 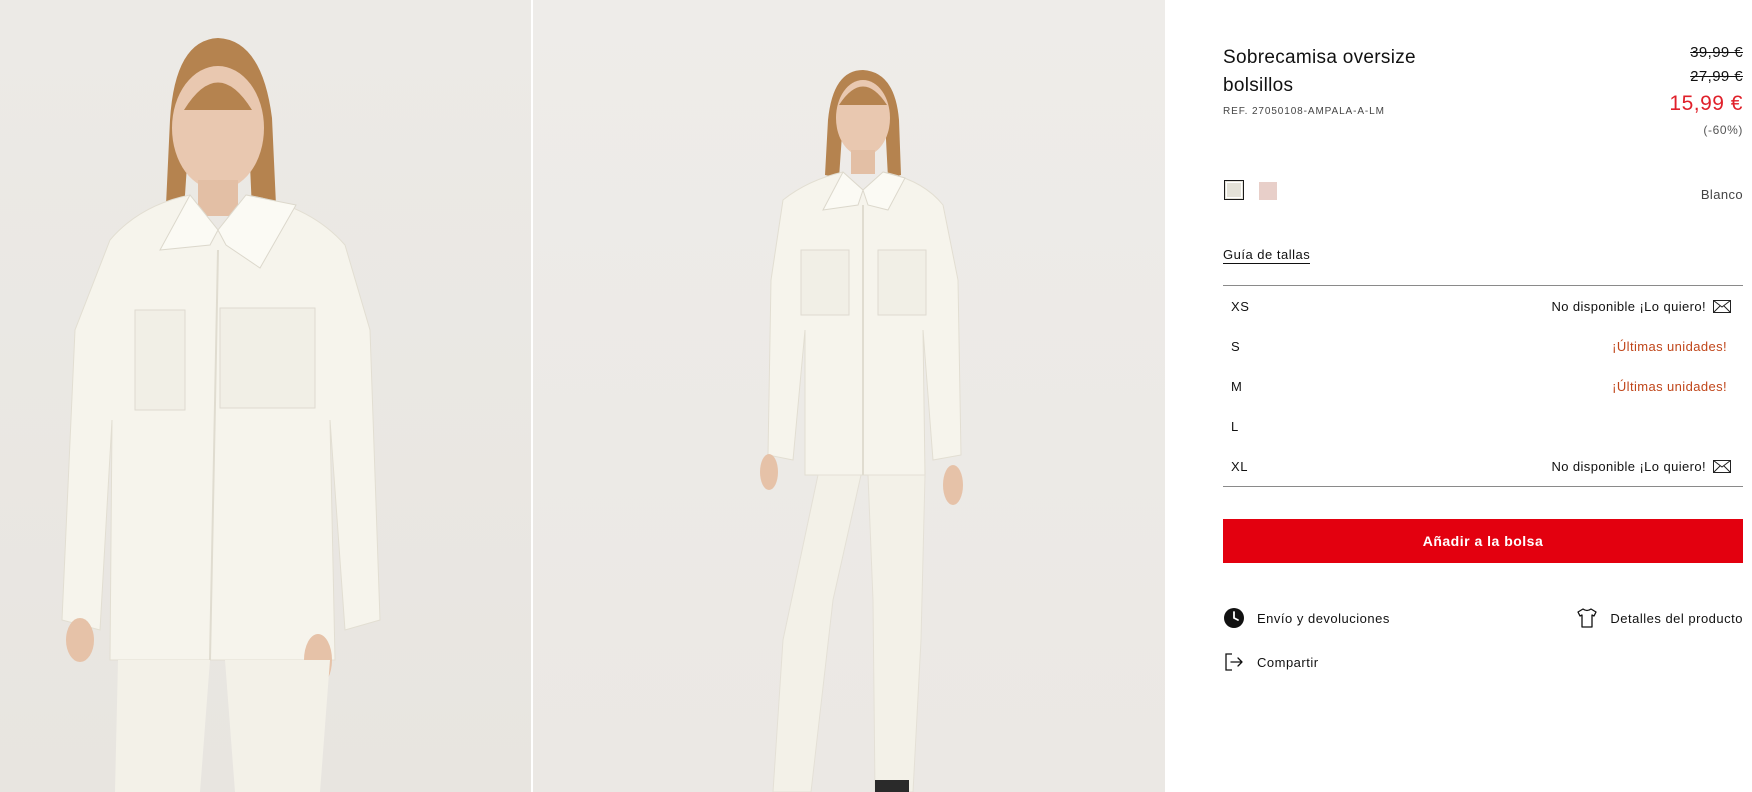 What do you see at coordinates (1716, 52) in the screenshot?
I see `price-original: 39,99 €` at bounding box center [1716, 52].